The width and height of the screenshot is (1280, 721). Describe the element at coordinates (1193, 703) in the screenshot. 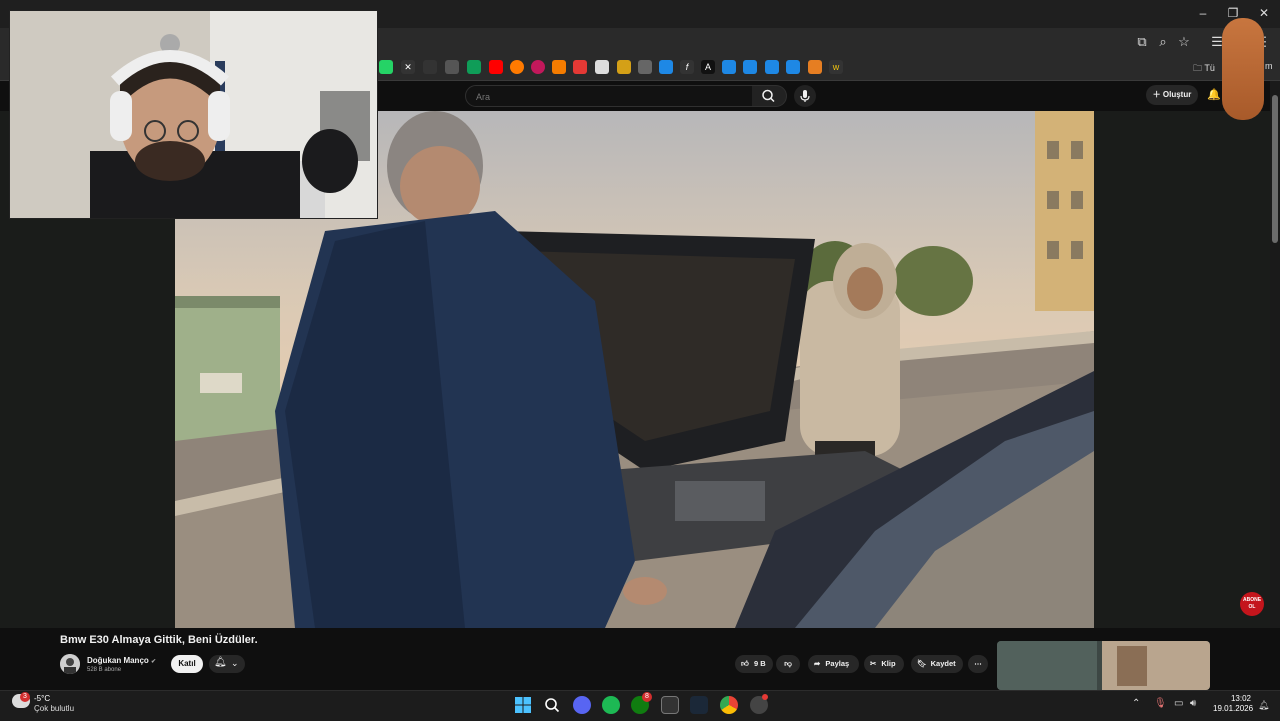

I see `tray-volume-icon: 🔊︎` at that location.